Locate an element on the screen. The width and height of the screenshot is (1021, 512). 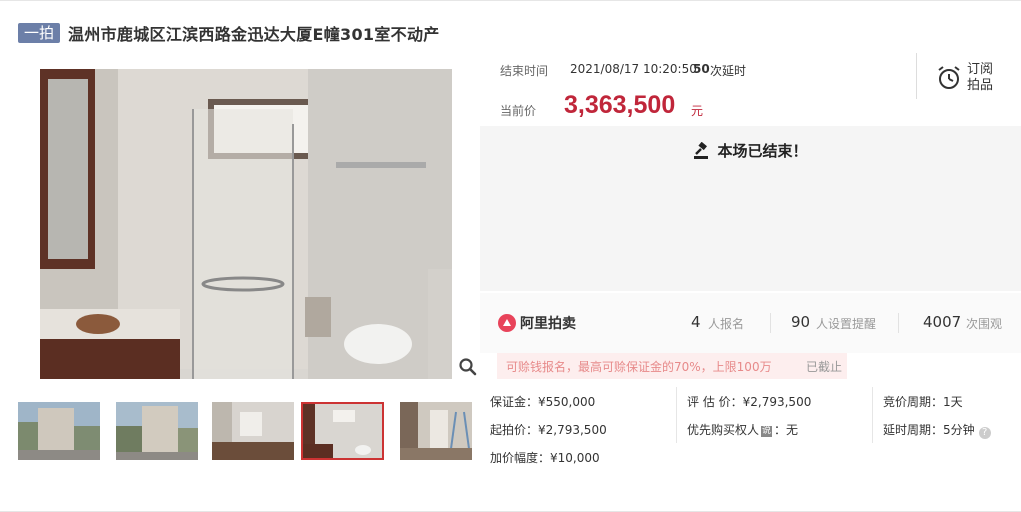
bid-period-field: 竞价周期：1天 is located at coordinates (923, 402).